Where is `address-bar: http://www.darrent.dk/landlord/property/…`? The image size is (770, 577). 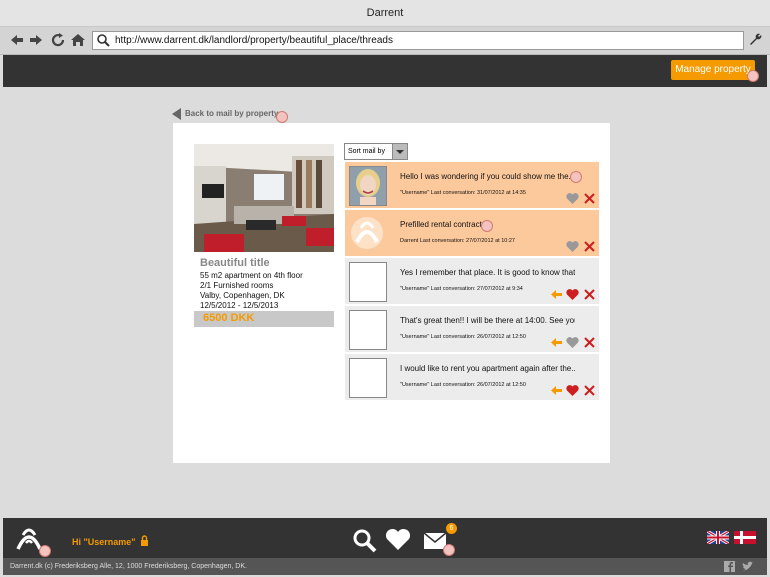 address-bar: http://www.darrent.dk/landlord/property/… is located at coordinates (418, 40).